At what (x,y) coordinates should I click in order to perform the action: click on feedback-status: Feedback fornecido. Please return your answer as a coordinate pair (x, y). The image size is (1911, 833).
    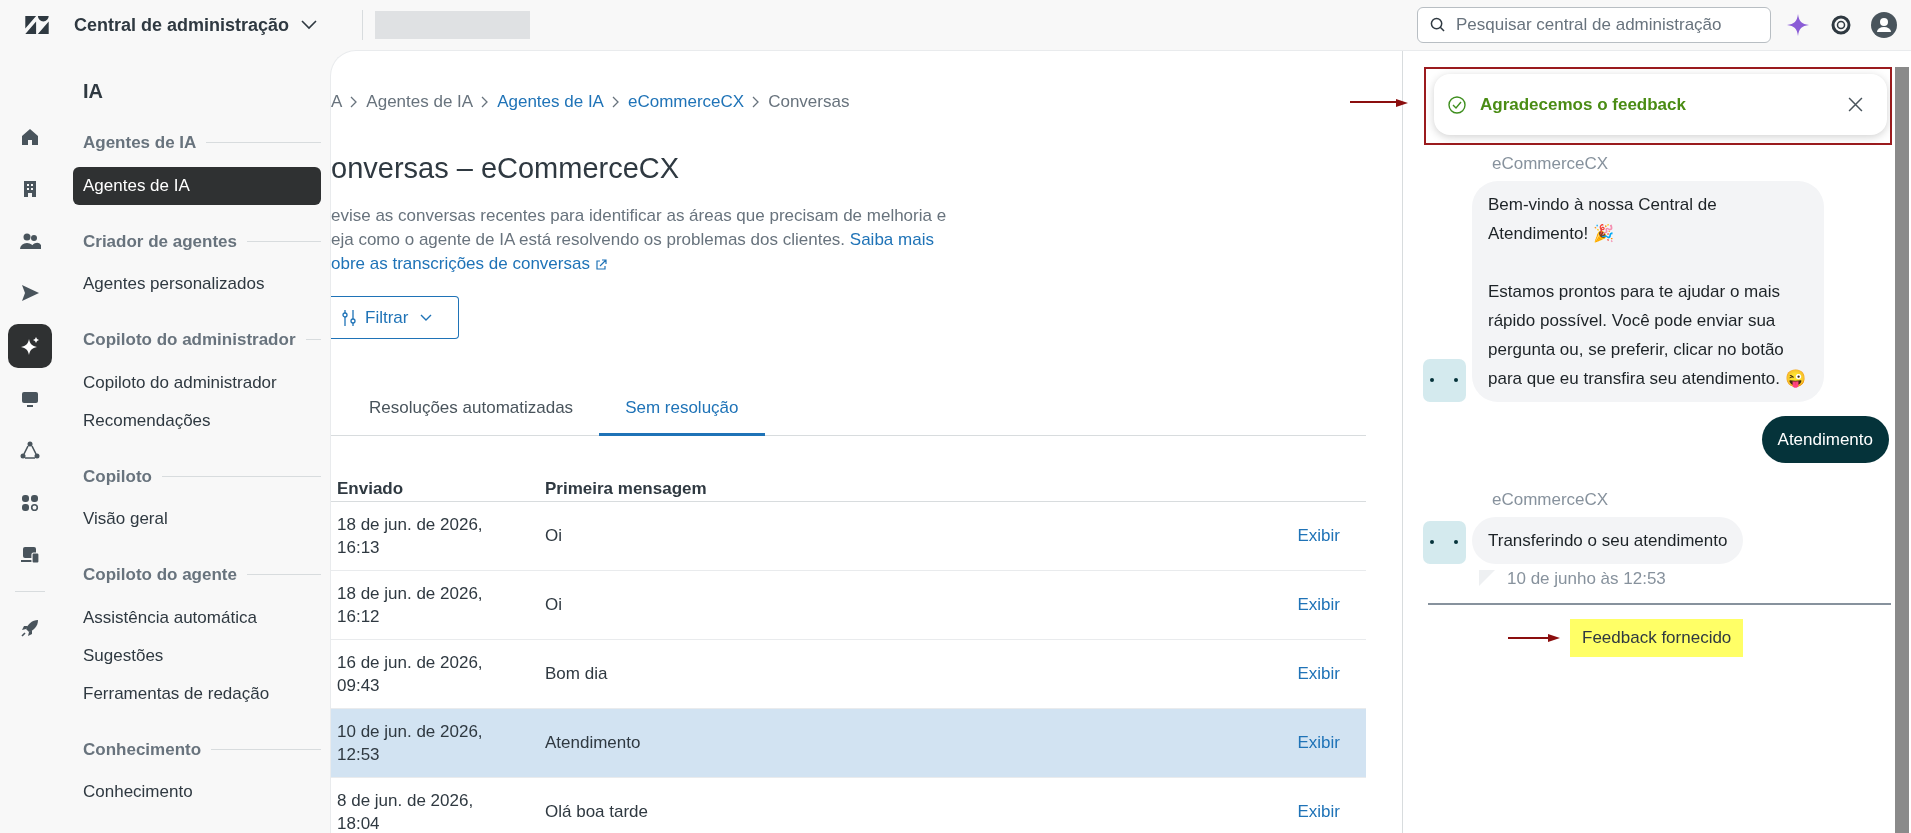
    Looking at the image, I should click on (1657, 638).